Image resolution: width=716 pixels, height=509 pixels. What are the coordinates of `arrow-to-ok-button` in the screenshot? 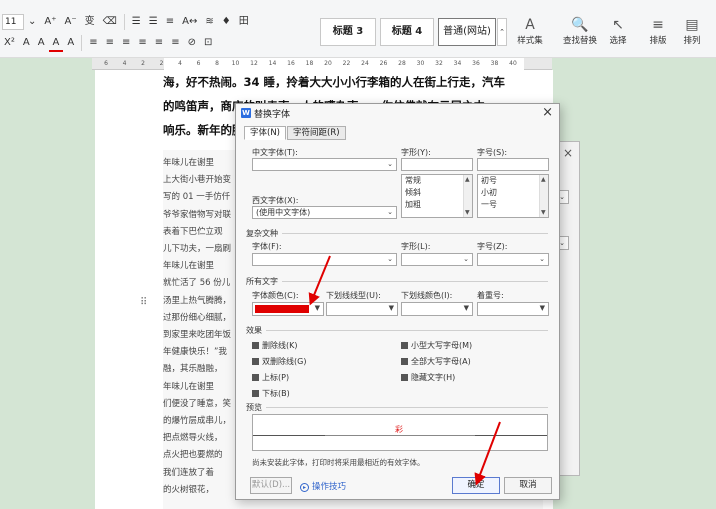 It's located at (487, 453).